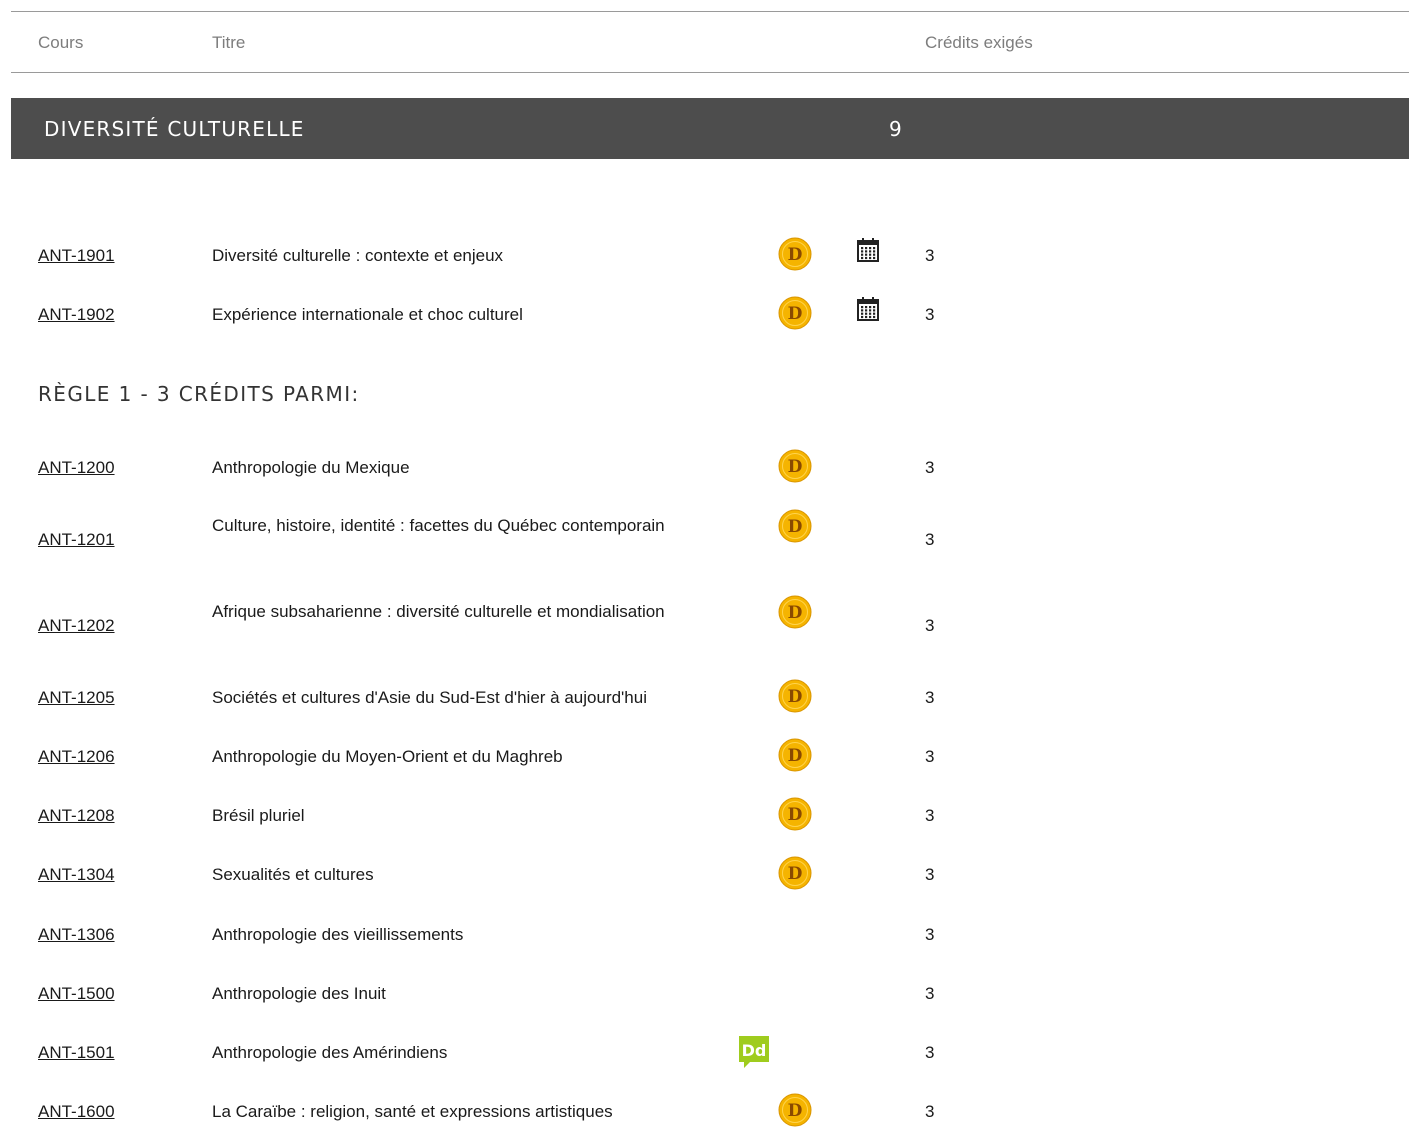  Describe the element at coordinates (76, 1053) in the screenshot. I see `course-code-link: ANT-1501` at that location.